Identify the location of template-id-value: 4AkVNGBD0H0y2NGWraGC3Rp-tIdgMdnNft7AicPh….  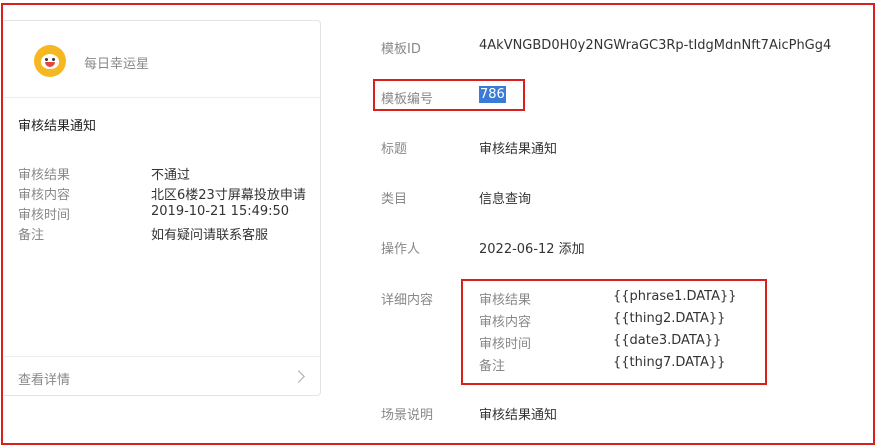
(655, 45).